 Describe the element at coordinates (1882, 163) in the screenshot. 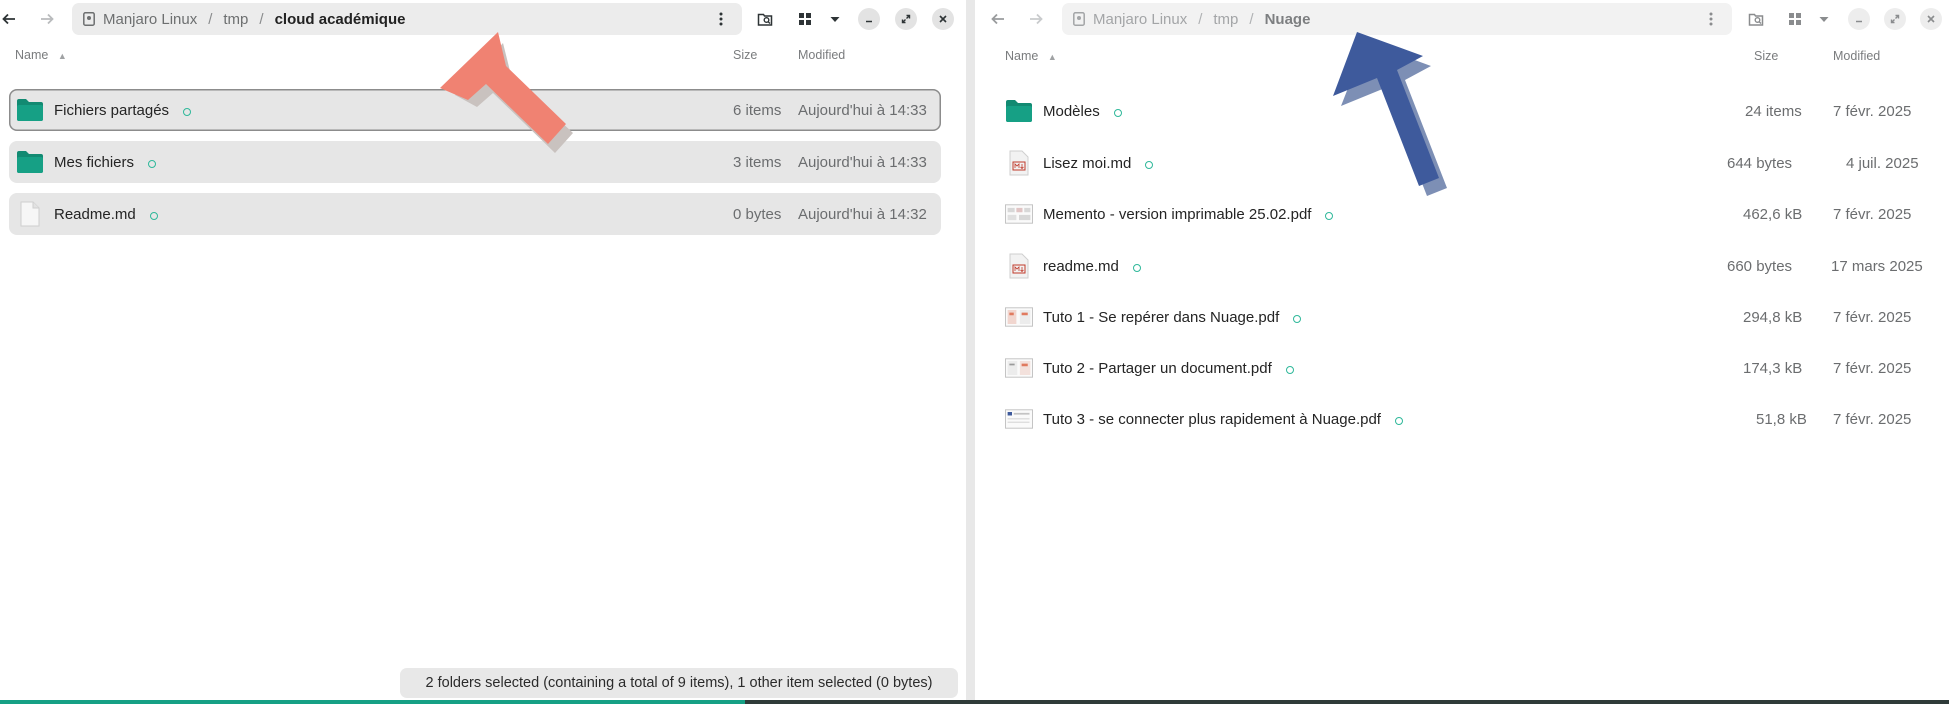

I see `file-modified: 4 juil. 2025` at that location.